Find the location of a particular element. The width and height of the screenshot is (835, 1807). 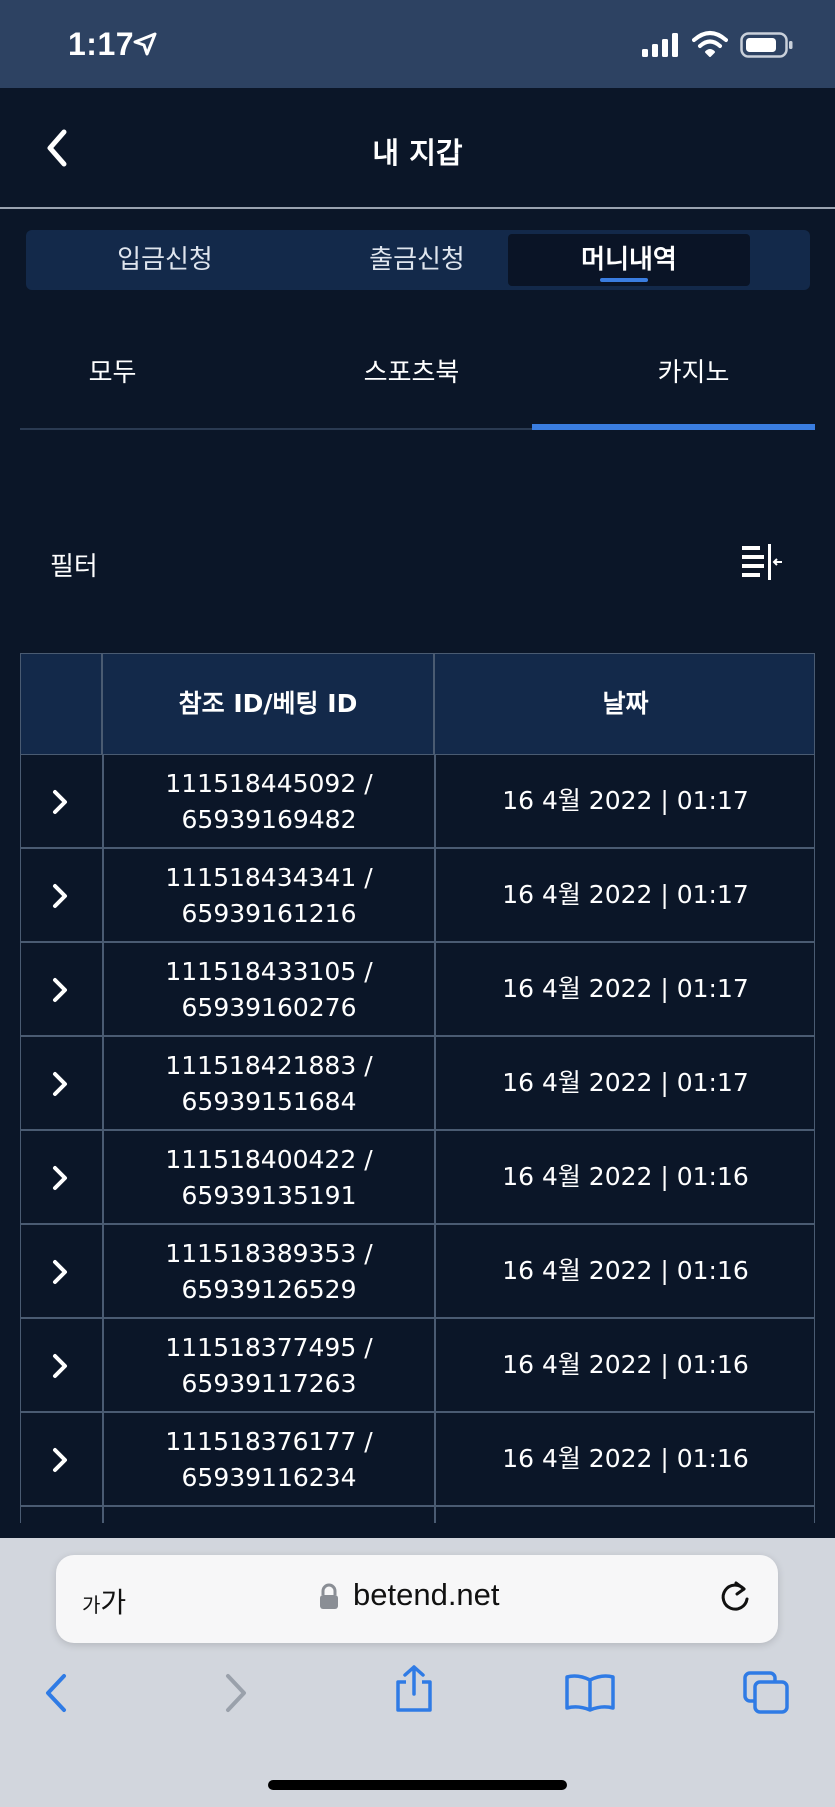

subtab-active-indicator is located at coordinates (673, 427).